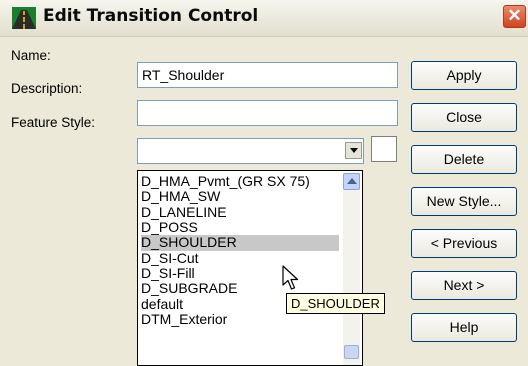  Describe the element at coordinates (267, 113) in the screenshot. I see `description-field` at that location.